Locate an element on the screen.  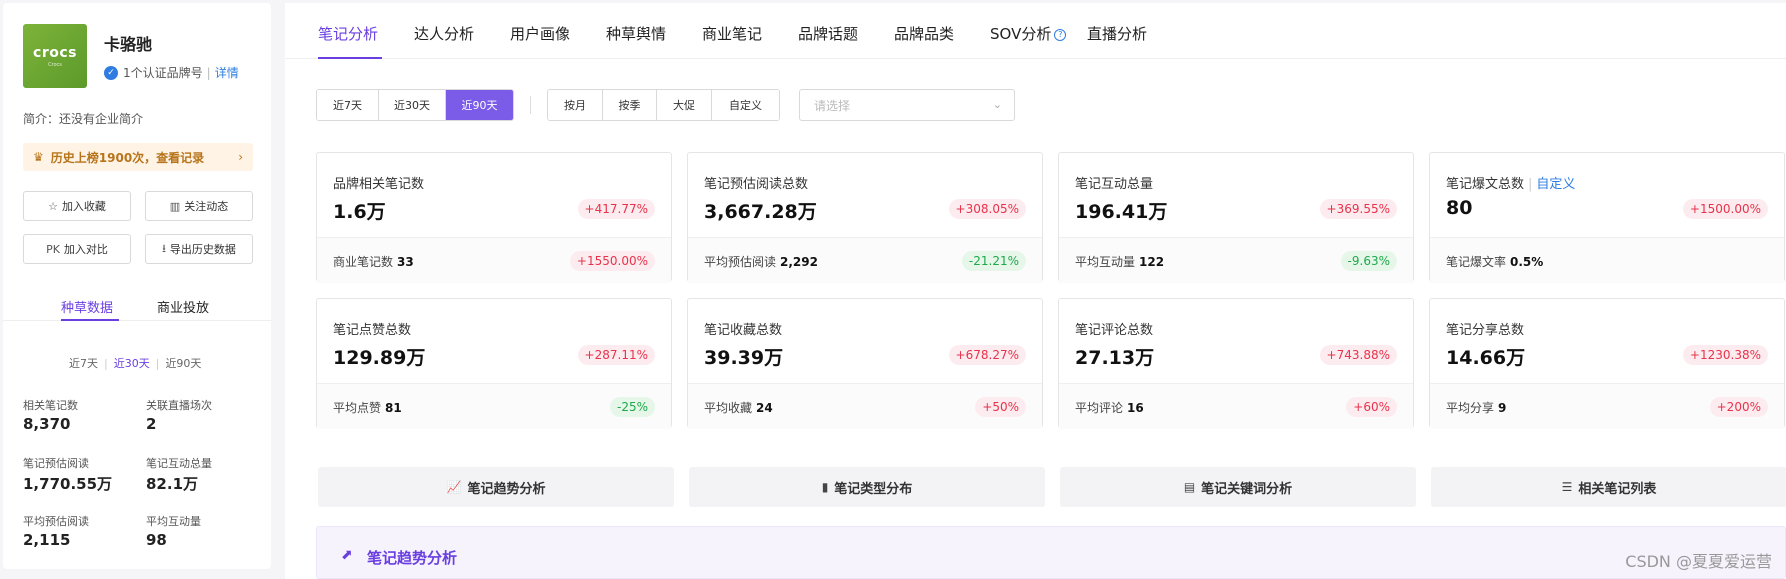
stat-label: 平均互动量 is located at coordinates (173, 521).